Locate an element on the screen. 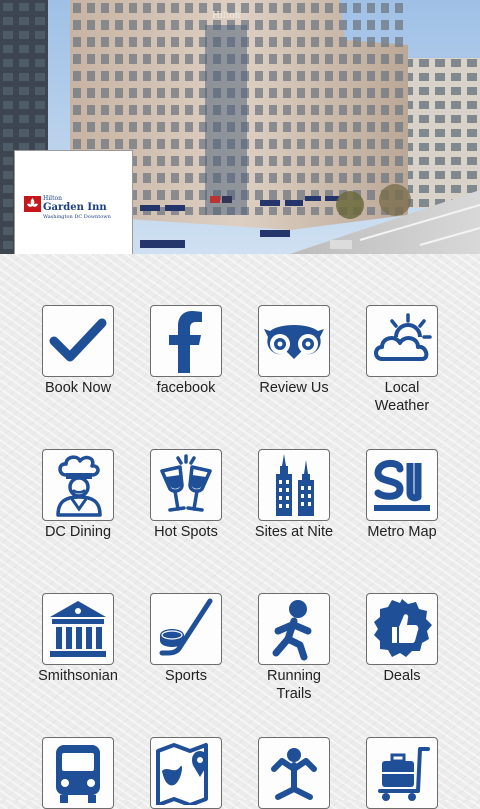  hot-spots-button is located at coordinates (186, 485).